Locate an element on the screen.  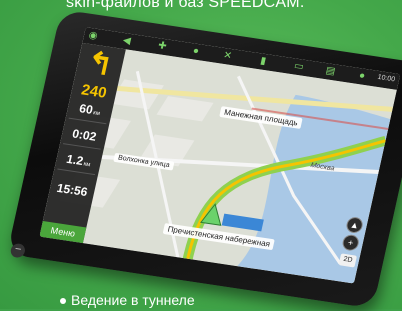
distance-readout: 60км is located at coordinates (90, 110).